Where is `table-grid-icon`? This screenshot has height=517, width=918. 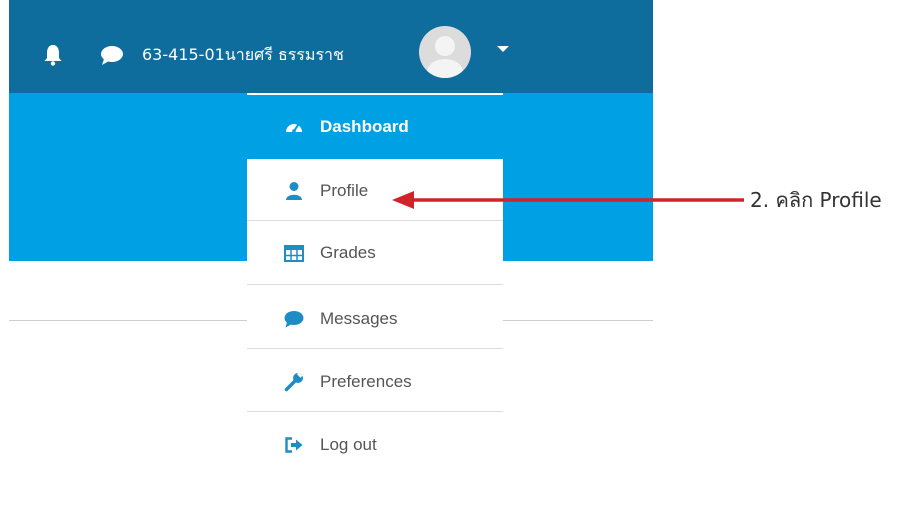
table-grid-icon is located at coordinates (294, 253).